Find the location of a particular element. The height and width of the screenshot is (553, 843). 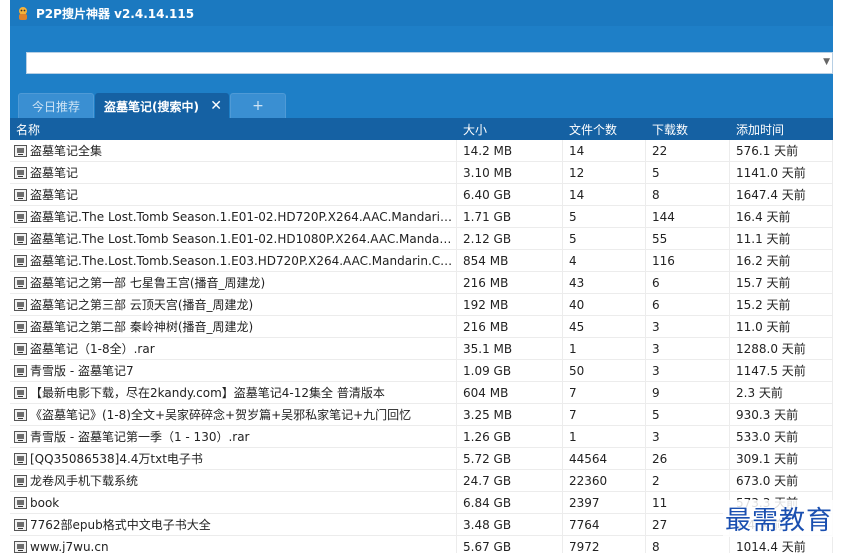

row-downloads: 3 is located at coordinates (688, 370).